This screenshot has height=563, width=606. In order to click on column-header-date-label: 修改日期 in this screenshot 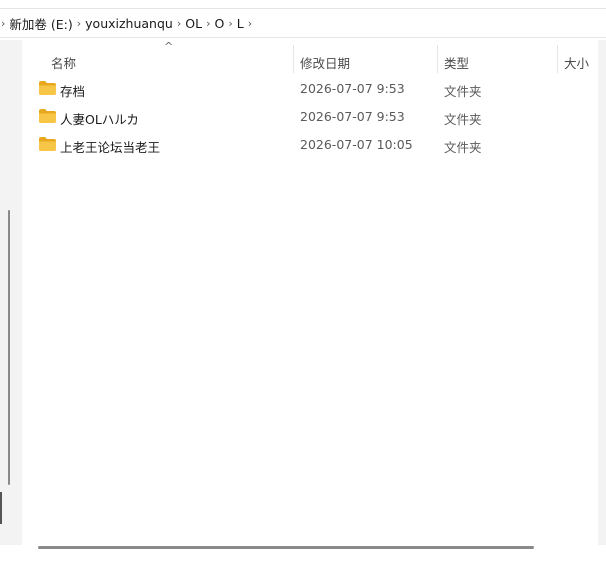, I will do `click(325, 63)`.